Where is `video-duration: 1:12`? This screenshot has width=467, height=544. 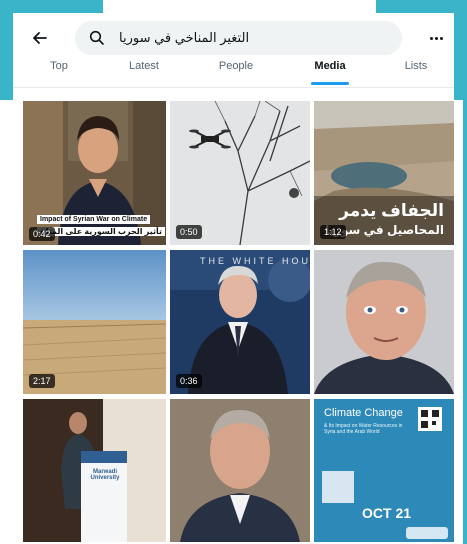 video-duration: 1:12 is located at coordinates (333, 232).